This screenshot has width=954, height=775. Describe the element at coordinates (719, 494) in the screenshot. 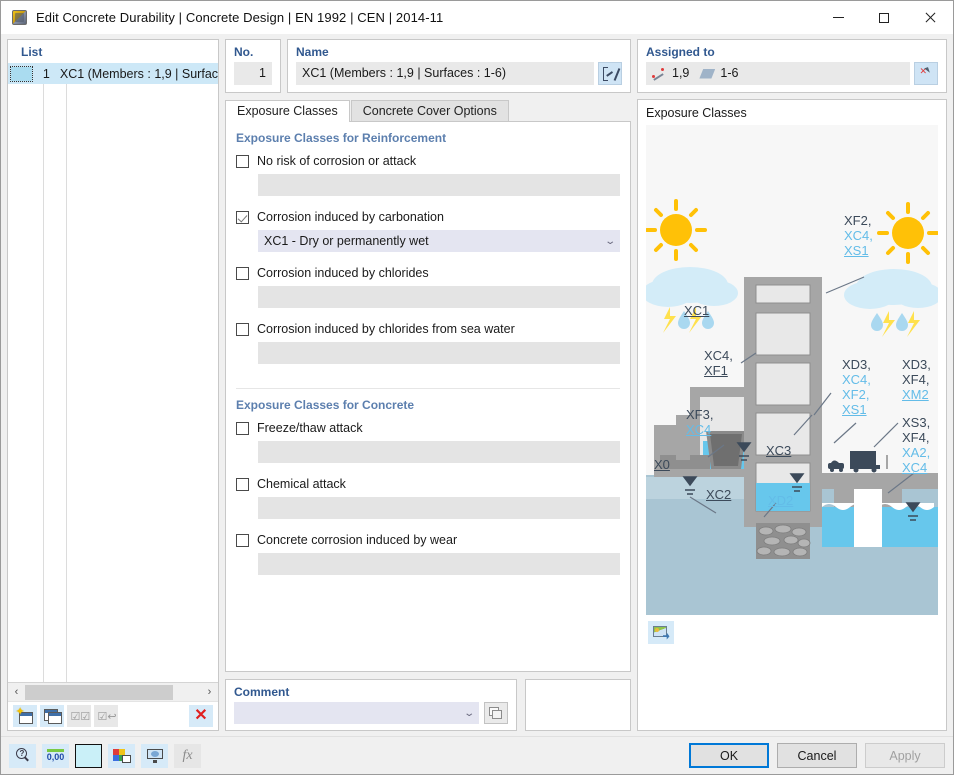

I see `label-xc2: XC2` at that location.